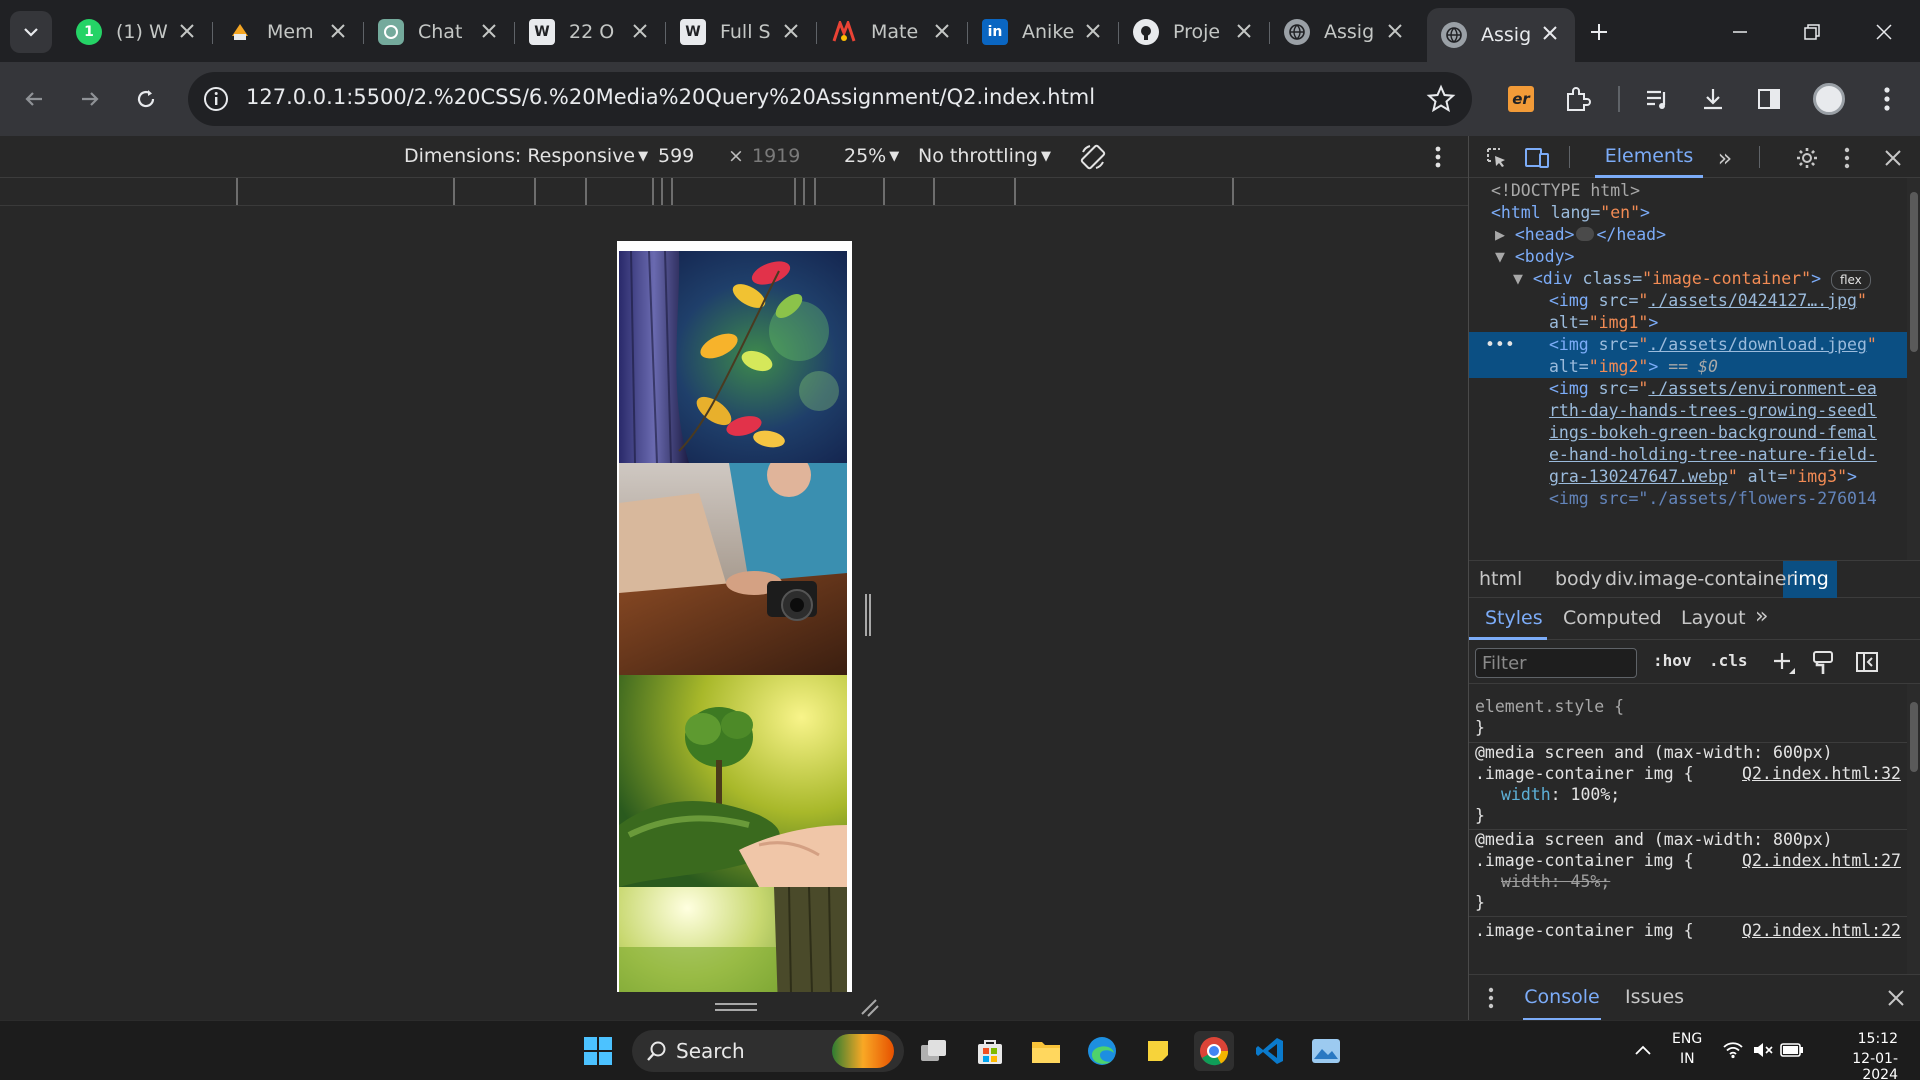  I want to click on inspect-element-button, so click(1497, 158).